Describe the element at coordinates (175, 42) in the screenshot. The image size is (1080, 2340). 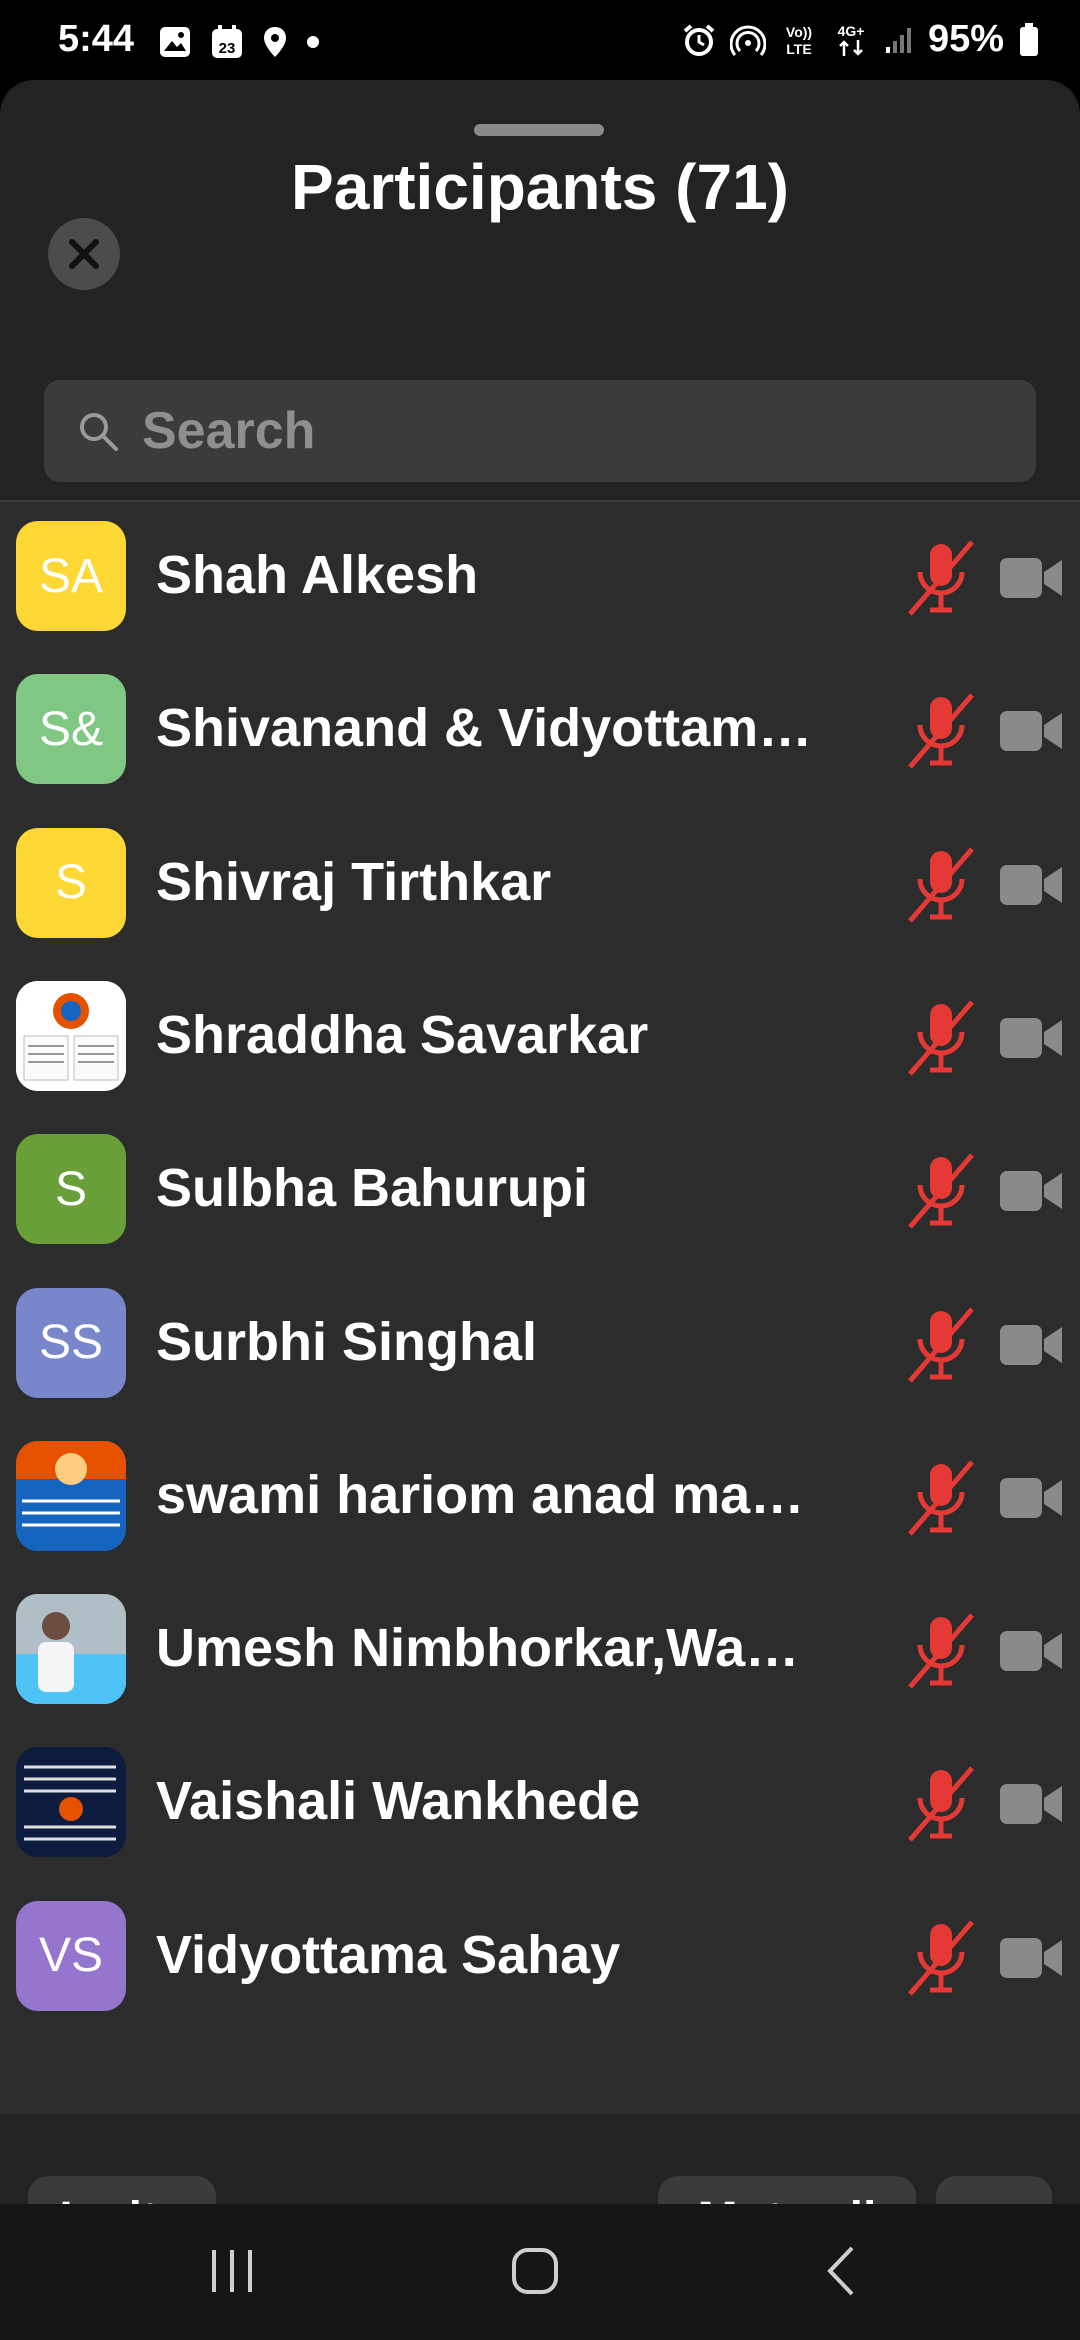
I see `gallery-icon` at that location.